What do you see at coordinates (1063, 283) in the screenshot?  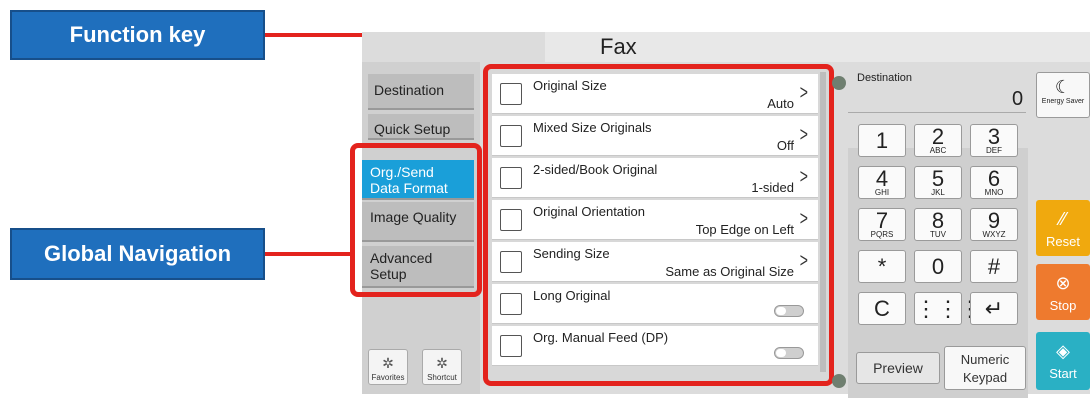 I see `stop-icon: ⊗` at bounding box center [1063, 283].